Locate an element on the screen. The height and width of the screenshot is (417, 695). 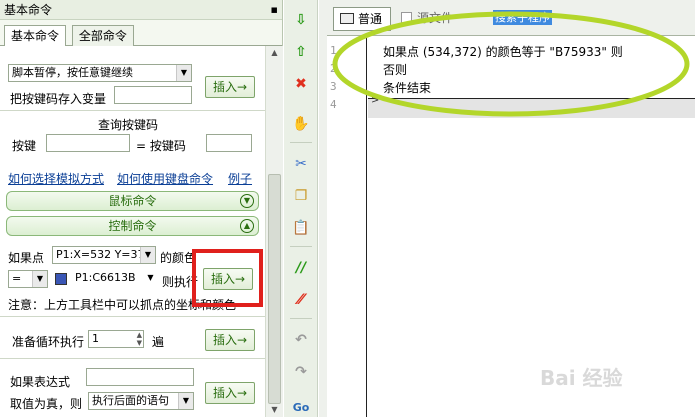
keycode-label: = 按键码 is located at coordinates (161, 146).